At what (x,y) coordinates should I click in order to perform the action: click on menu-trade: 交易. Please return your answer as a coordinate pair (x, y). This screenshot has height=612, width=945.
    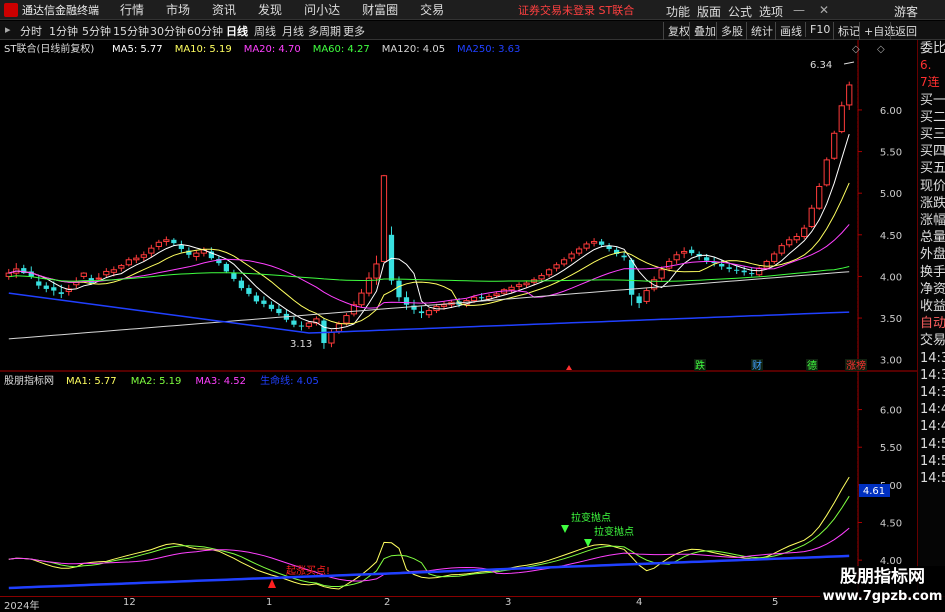
    Looking at the image, I should click on (432, 10).